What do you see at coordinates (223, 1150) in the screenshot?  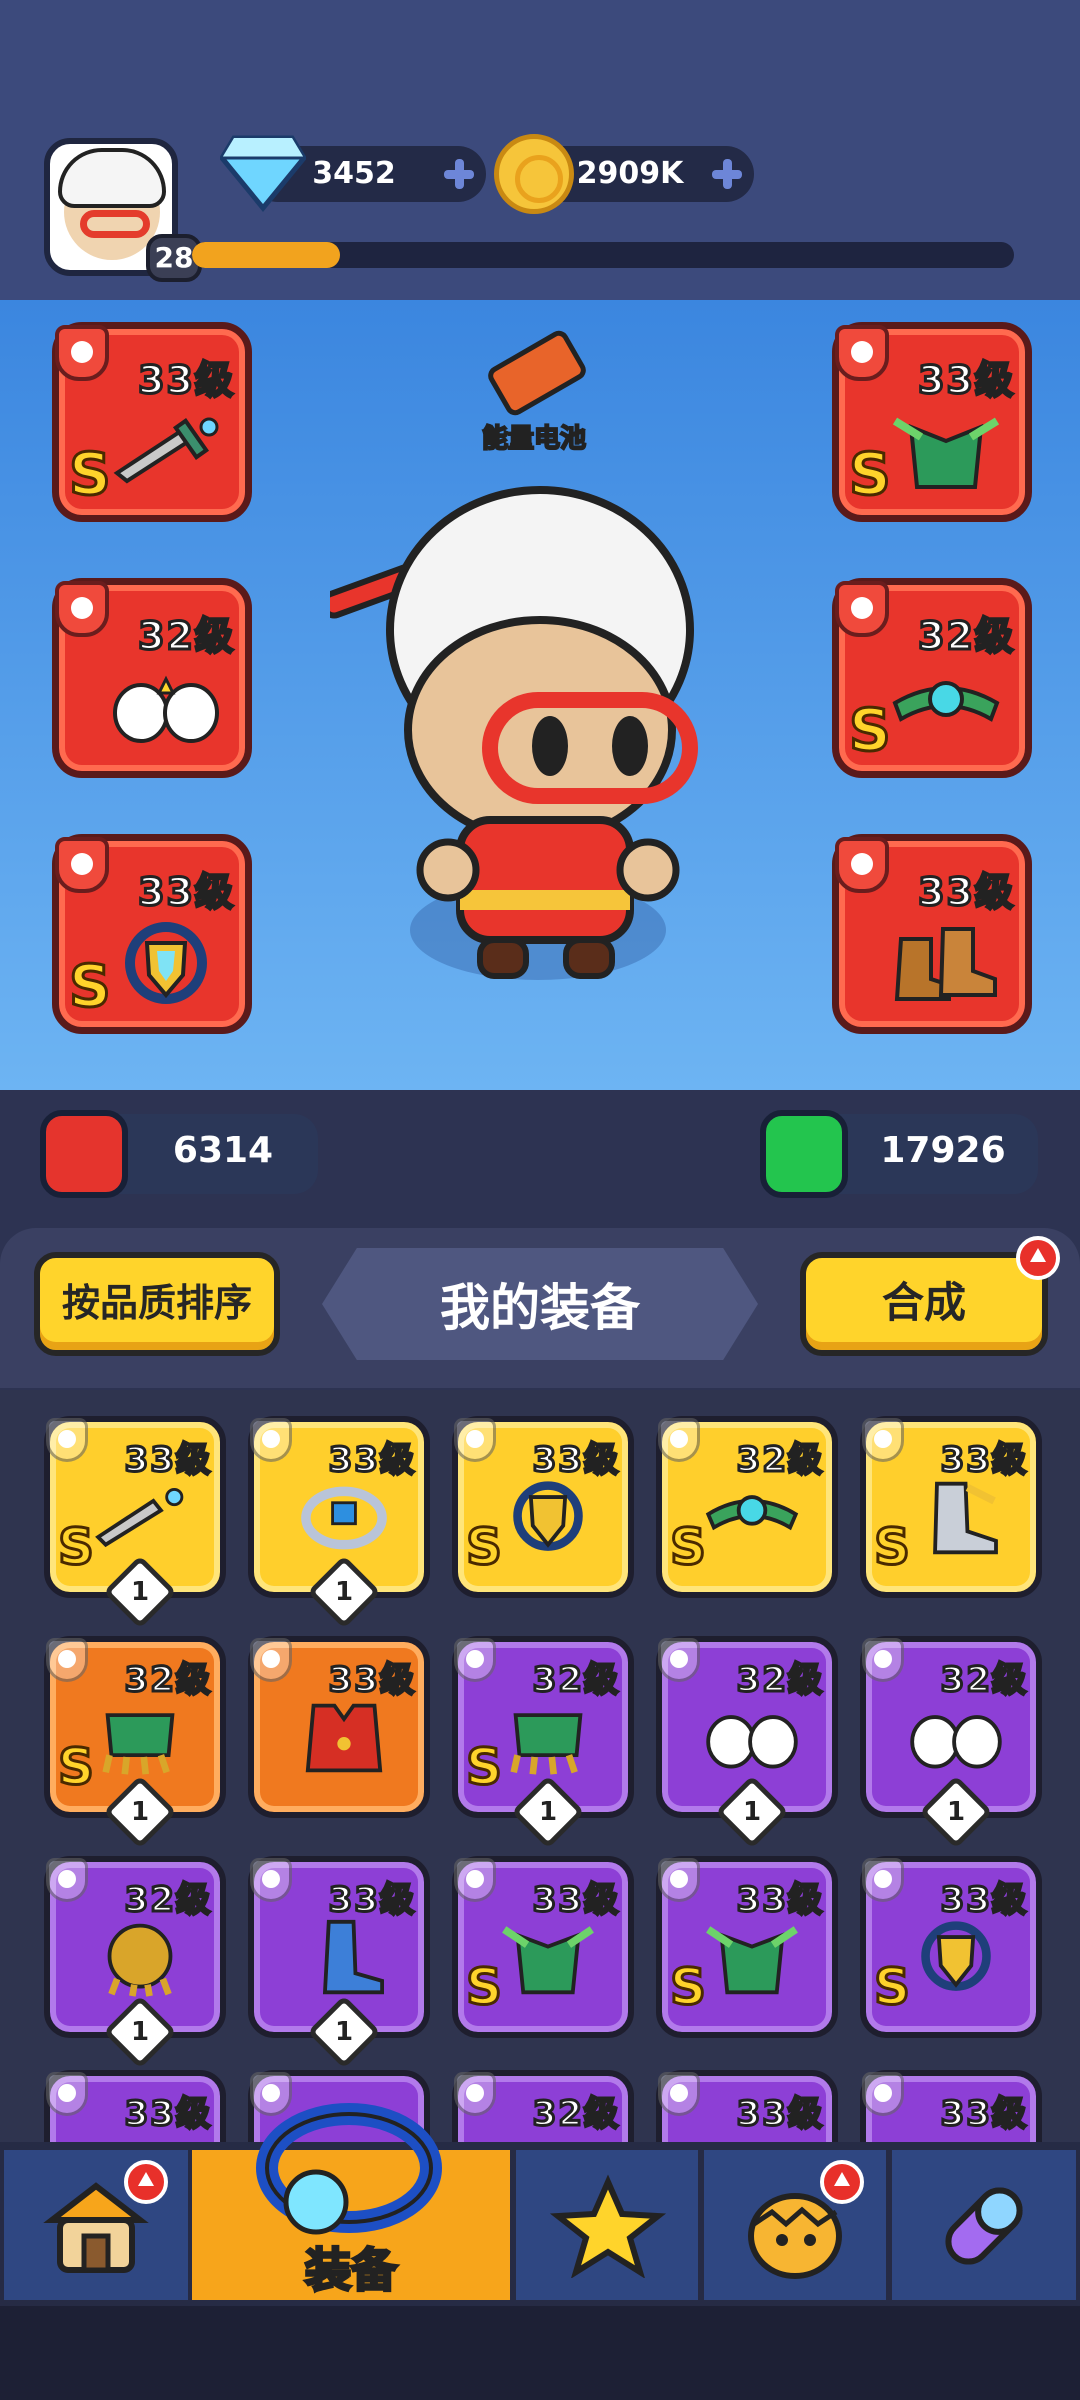 I see `attack-value: 6314` at bounding box center [223, 1150].